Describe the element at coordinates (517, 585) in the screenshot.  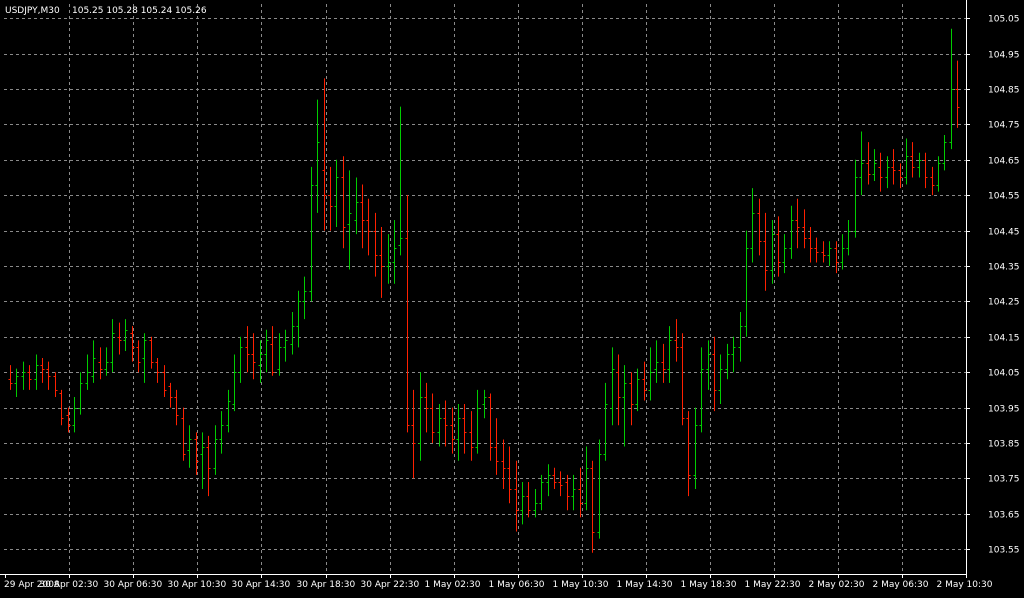
I see `x-tick-label: 1 May 06:30` at that location.